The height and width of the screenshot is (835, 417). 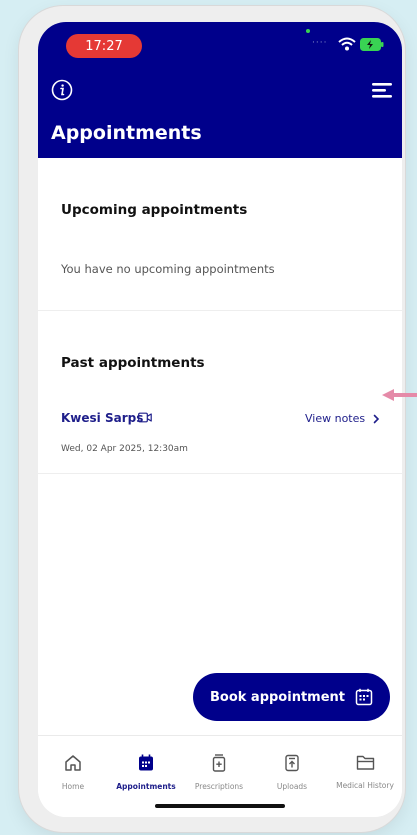 What do you see at coordinates (376, 418) in the screenshot?
I see `chevron-right-icon` at bounding box center [376, 418].